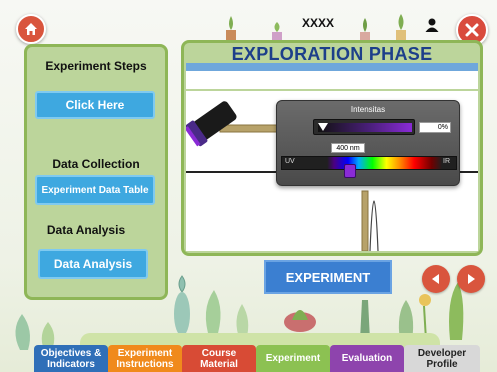  I want to click on tab-label: Experiment Instructions, so click(145, 358).